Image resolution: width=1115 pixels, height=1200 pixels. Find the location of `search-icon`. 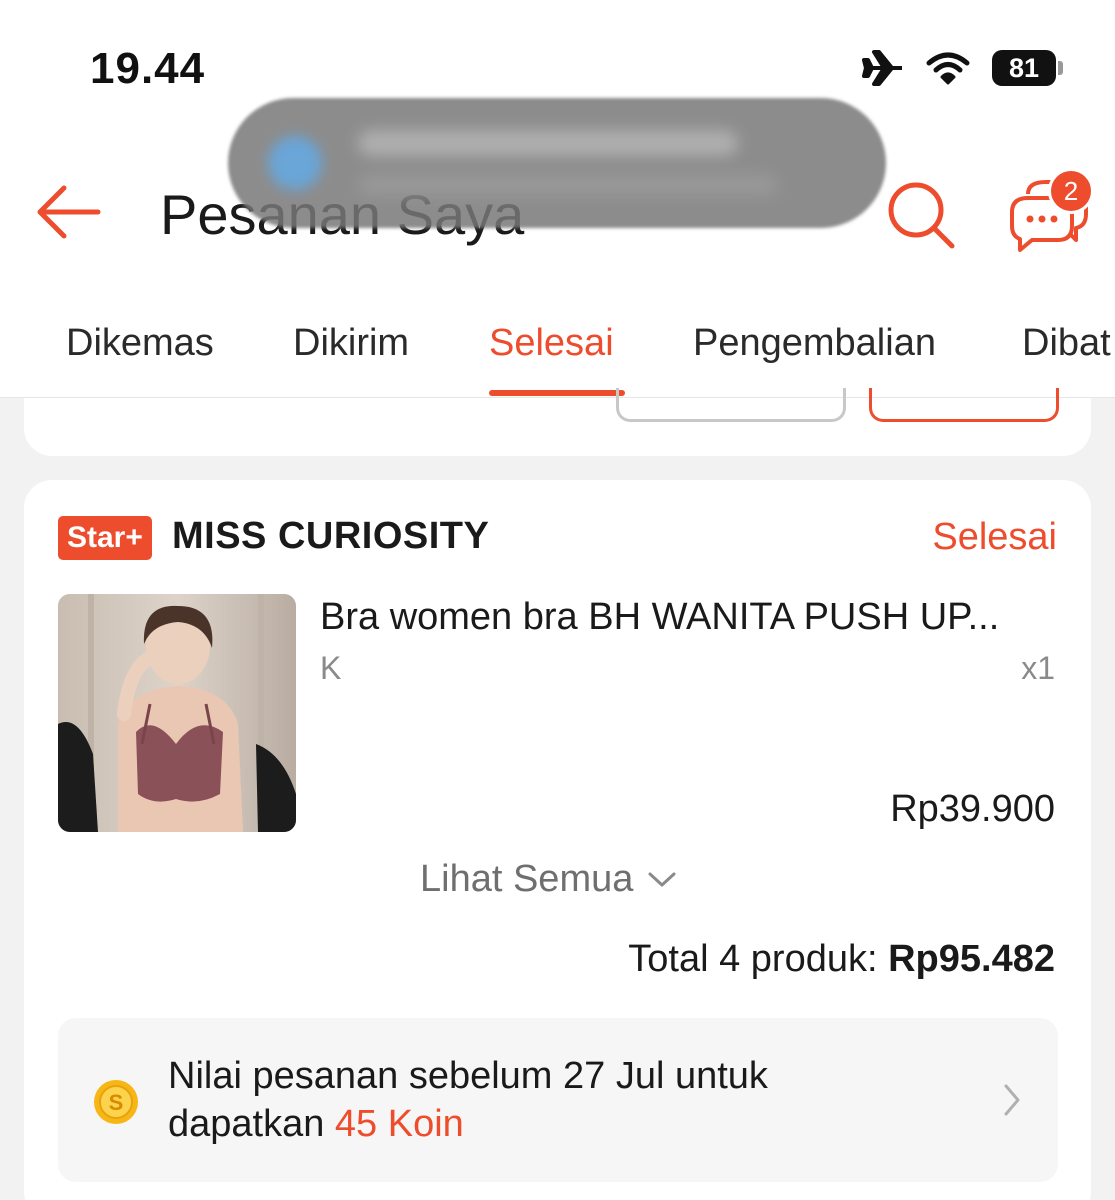

search-icon is located at coordinates (921, 215).